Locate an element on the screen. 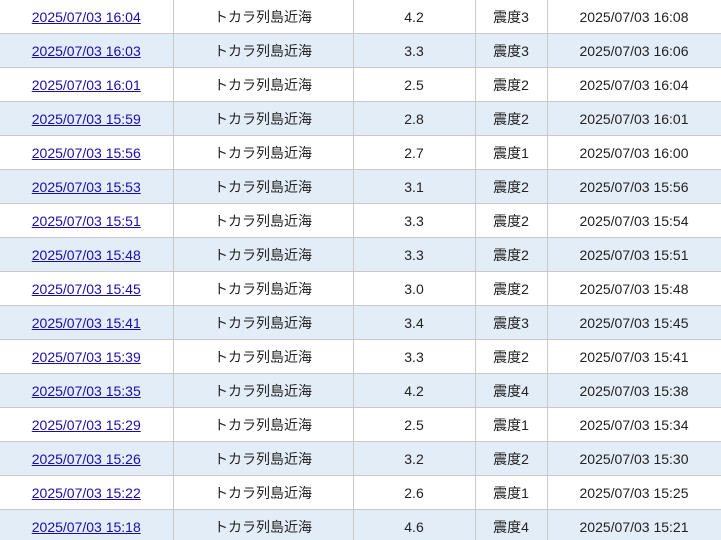 Image resolution: width=721 pixels, height=540 pixels. detected-time-cell: 2025/07/03 15:29 is located at coordinates (87, 424).